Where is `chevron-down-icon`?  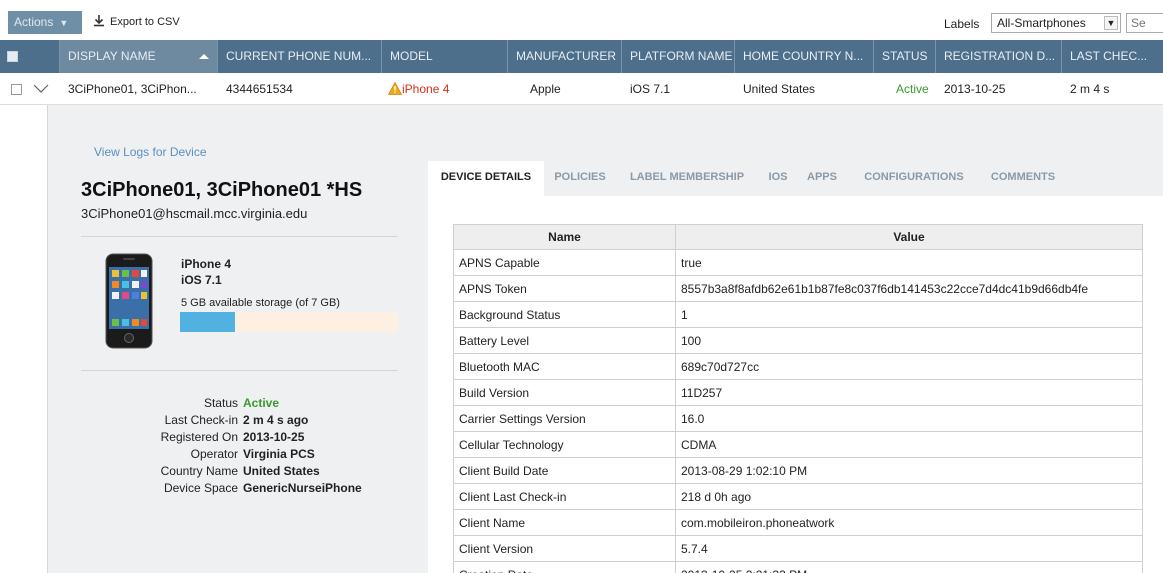 chevron-down-icon is located at coordinates (41, 88).